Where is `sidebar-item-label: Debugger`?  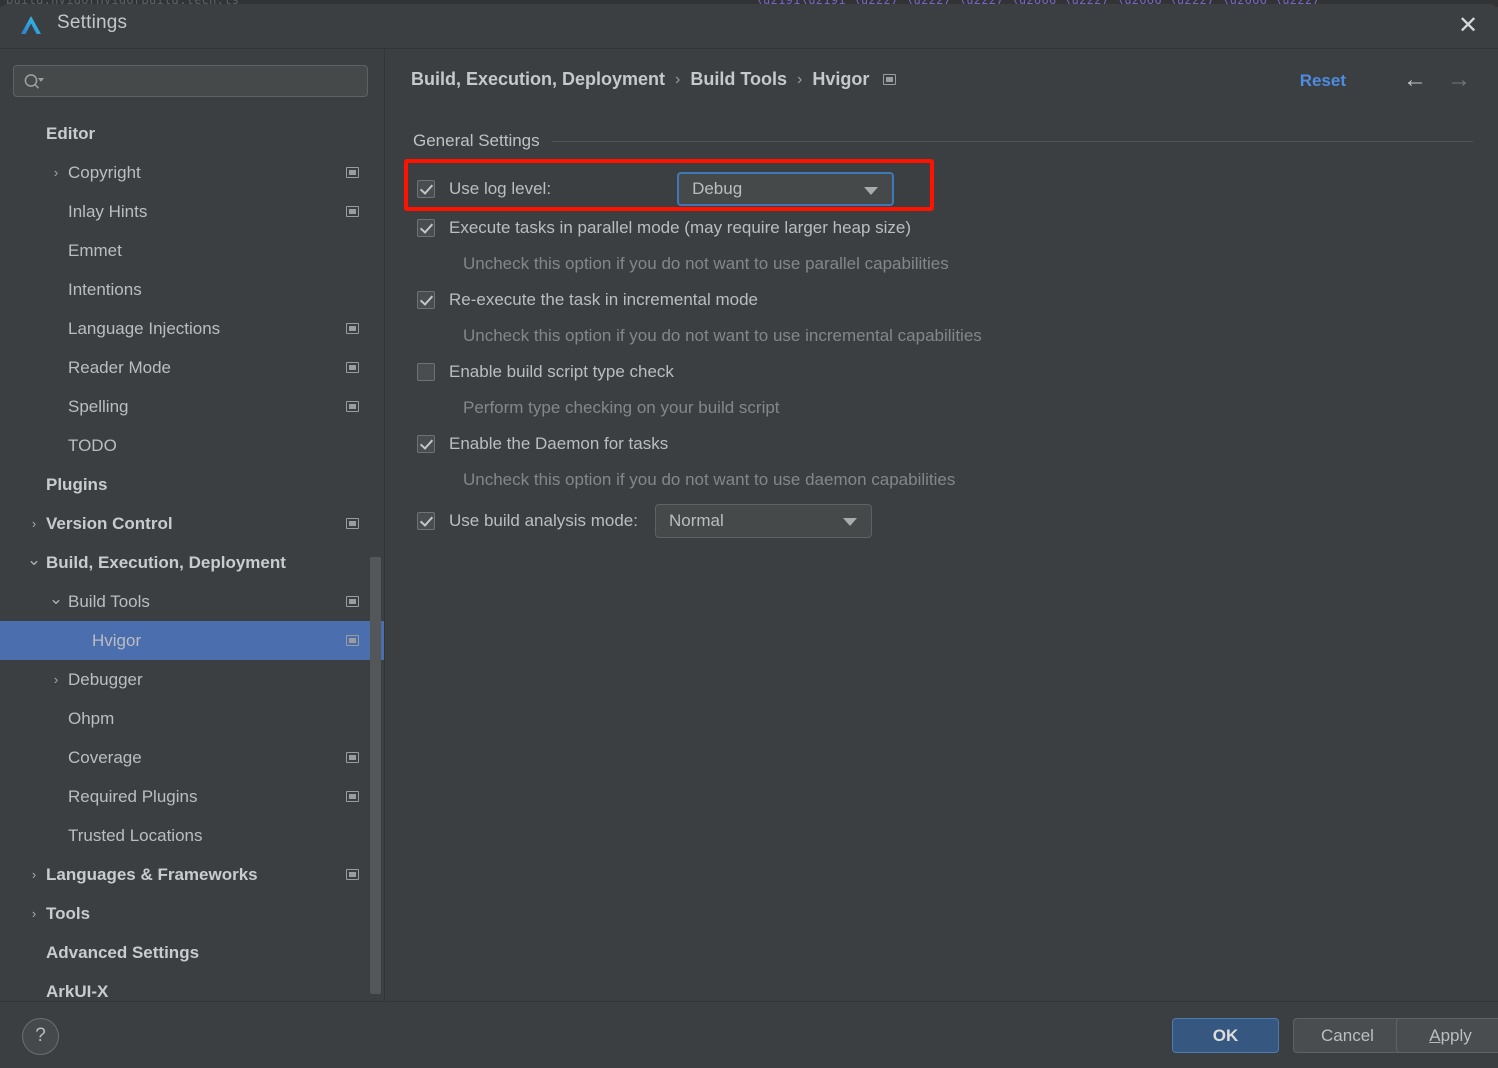
sidebar-item-label: Debugger is located at coordinates (105, 679).